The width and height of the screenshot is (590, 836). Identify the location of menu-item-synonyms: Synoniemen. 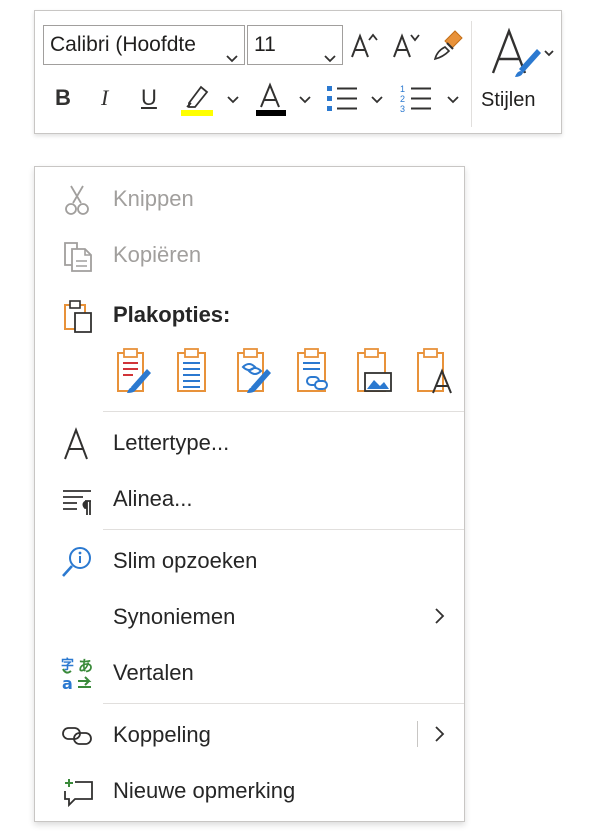
(249, 617).